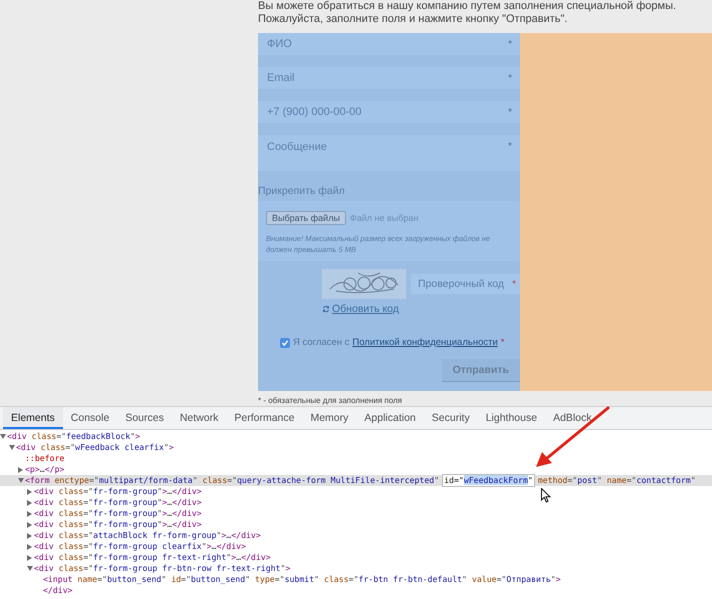  Describe the element at coordinates (95, 447) in the screenshot. I see `dom-node-text: <div class="wFeedback clearfix">` at that location.